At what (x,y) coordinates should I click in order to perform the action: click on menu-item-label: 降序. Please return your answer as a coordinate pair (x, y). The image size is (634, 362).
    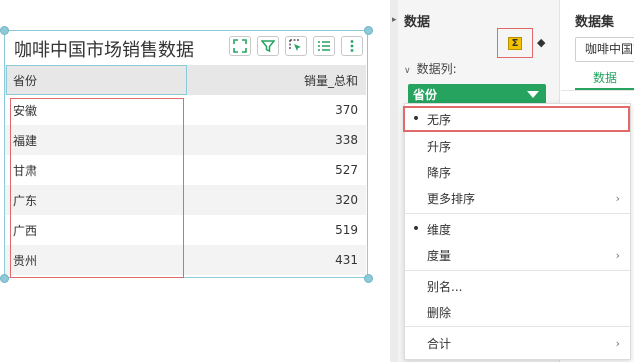
    Looking at the image, I should click on (439, 172).